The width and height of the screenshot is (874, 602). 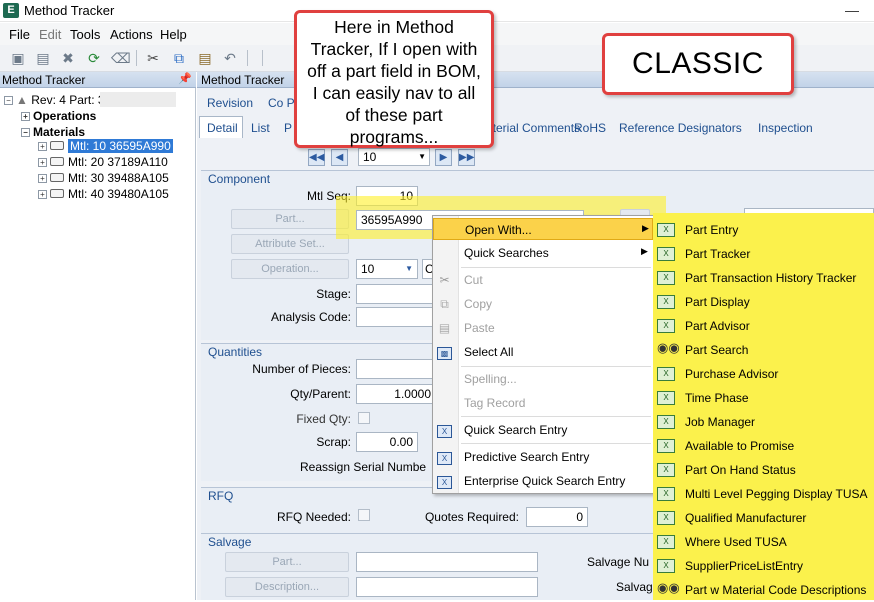 I want to click on cut-icon: ✂, so click(x=153, y=58).